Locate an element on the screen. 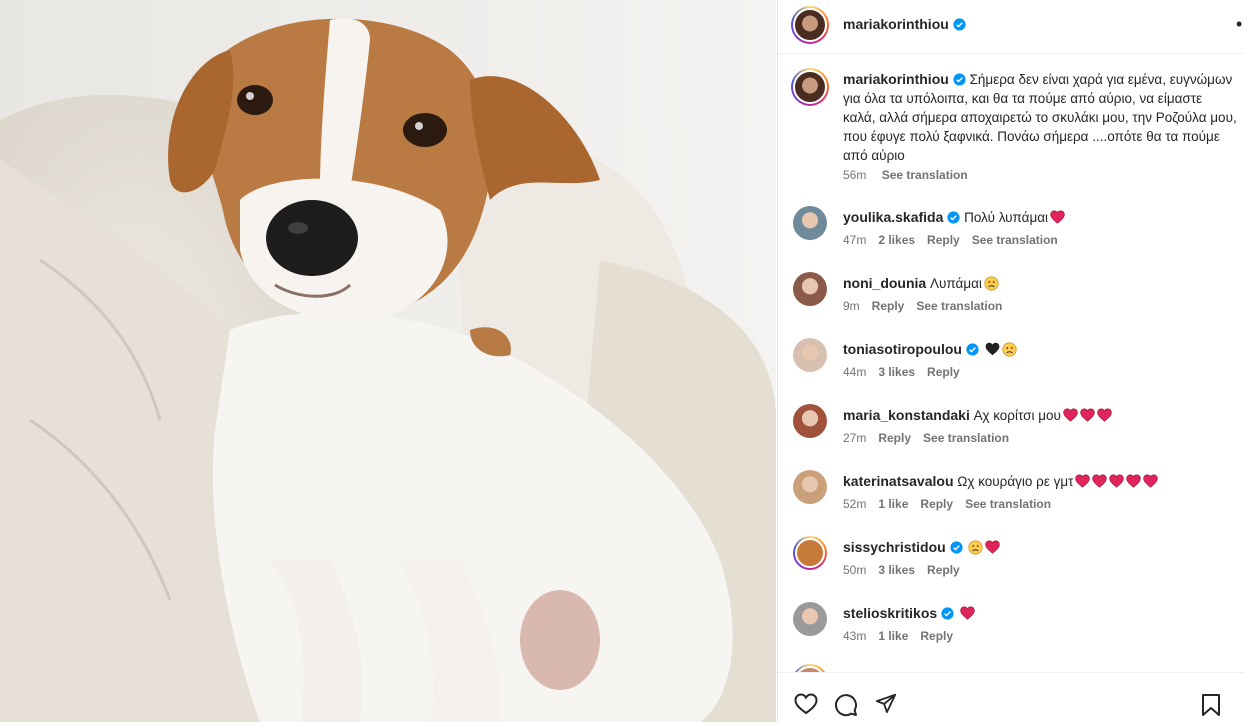  bookmark-icon is located at coordinates (1211, 705).